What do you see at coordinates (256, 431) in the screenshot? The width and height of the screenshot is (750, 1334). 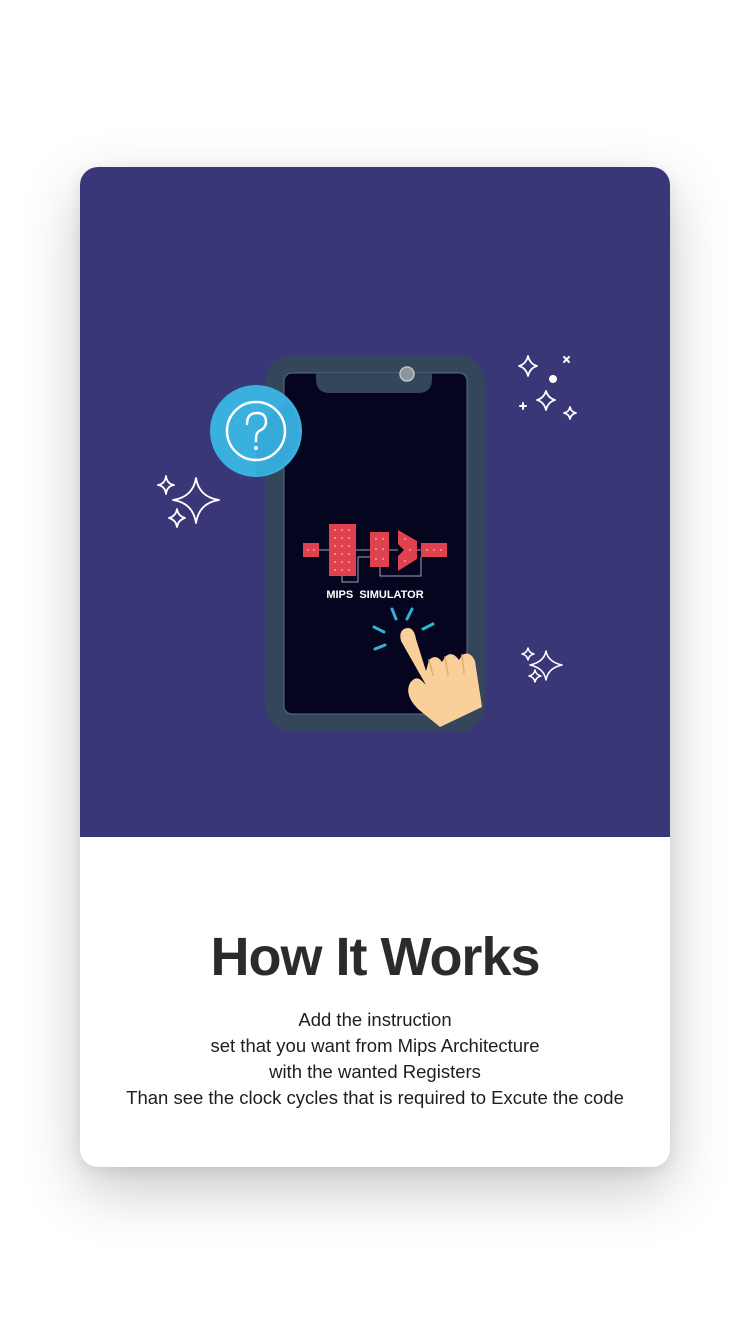 I see `question-mark-icon` at bounding box center [256, 431].